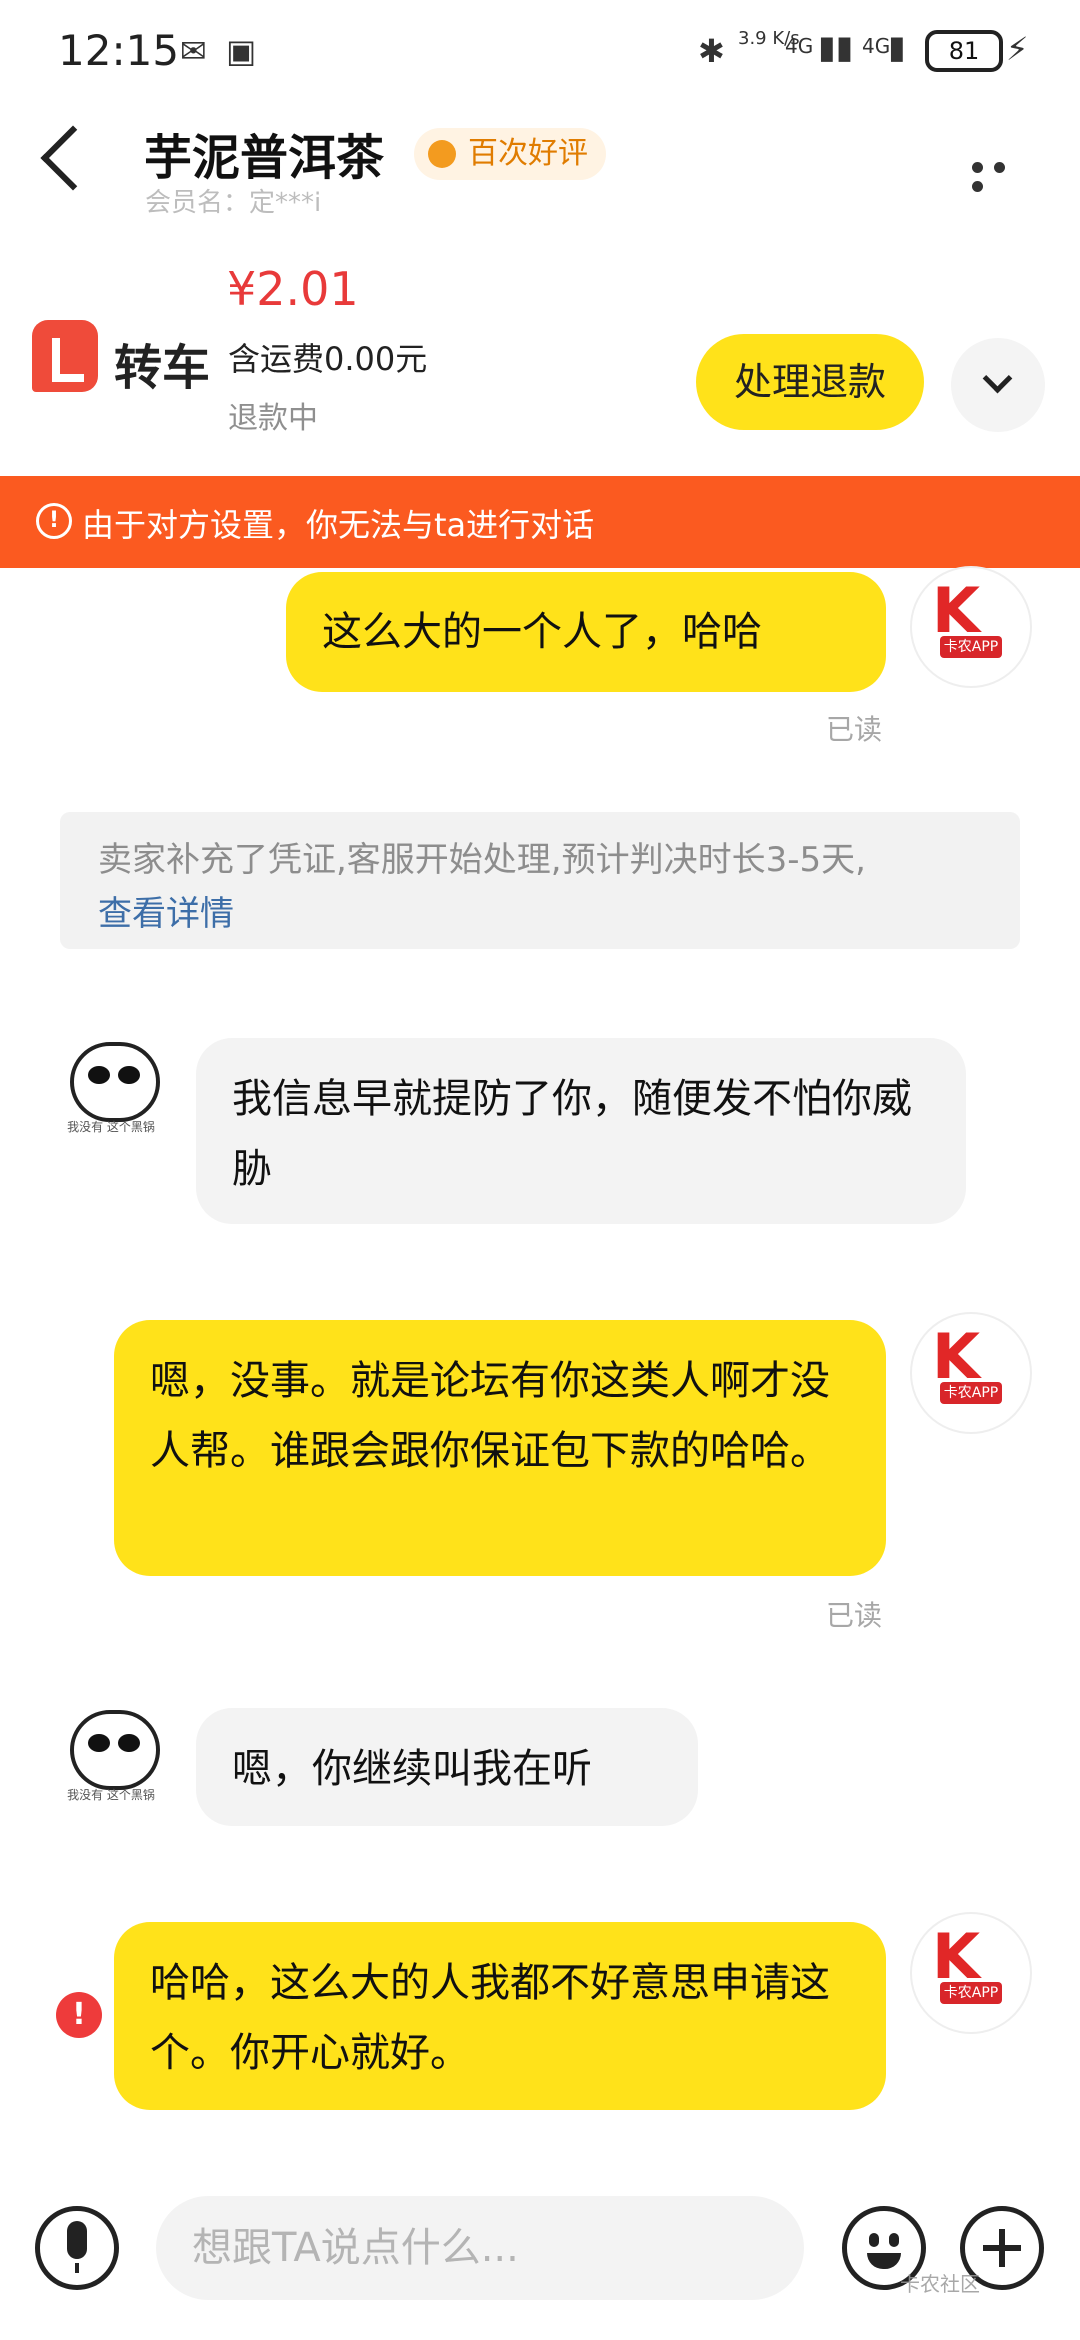 The width and height of the screenshot is (1080, 2340). I want to click on bluetooth-icon: ✱, so click(711, 51).